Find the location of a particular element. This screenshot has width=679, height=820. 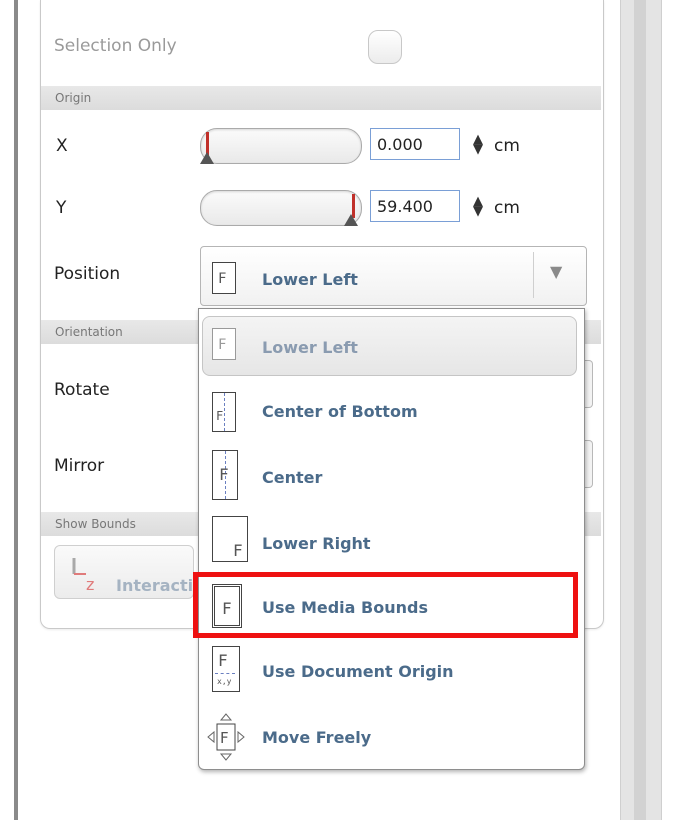

option-label: Center is located at coordinates (292, 477).